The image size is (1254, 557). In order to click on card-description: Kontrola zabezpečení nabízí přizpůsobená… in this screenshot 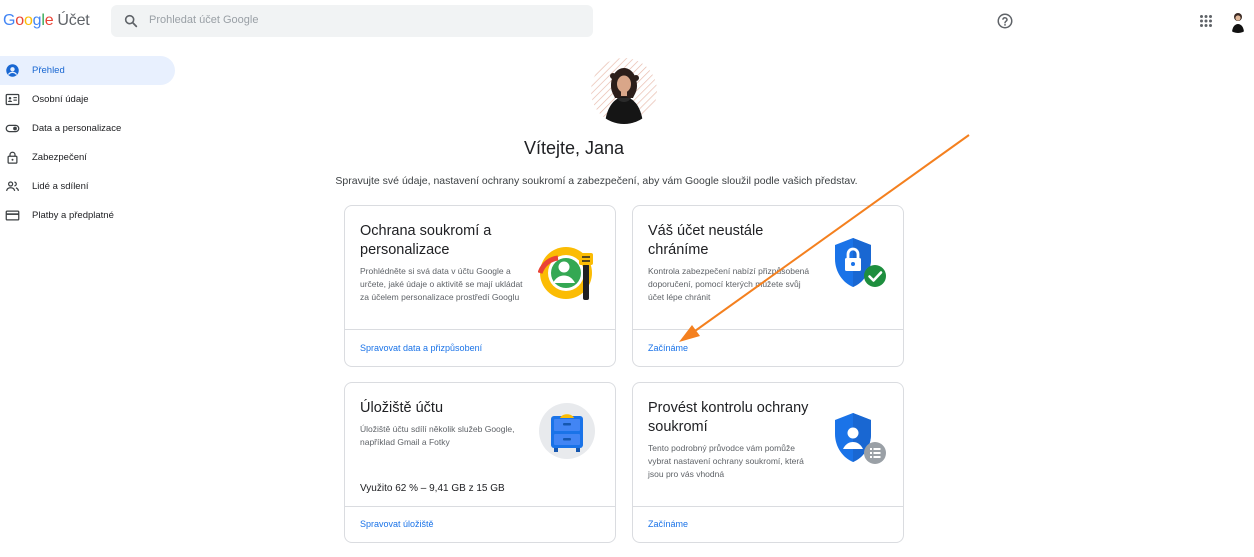, I will do `click(729, 284)`.